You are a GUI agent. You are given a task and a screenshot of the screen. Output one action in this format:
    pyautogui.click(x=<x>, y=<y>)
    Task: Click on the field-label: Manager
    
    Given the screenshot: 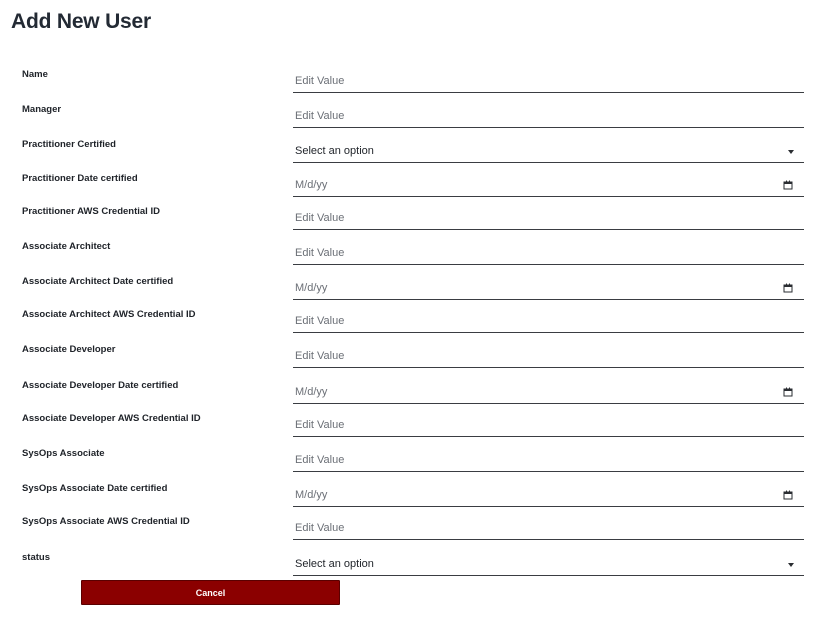 What is the action you would take?
    pyautogui.click(x=42, y=109)
    